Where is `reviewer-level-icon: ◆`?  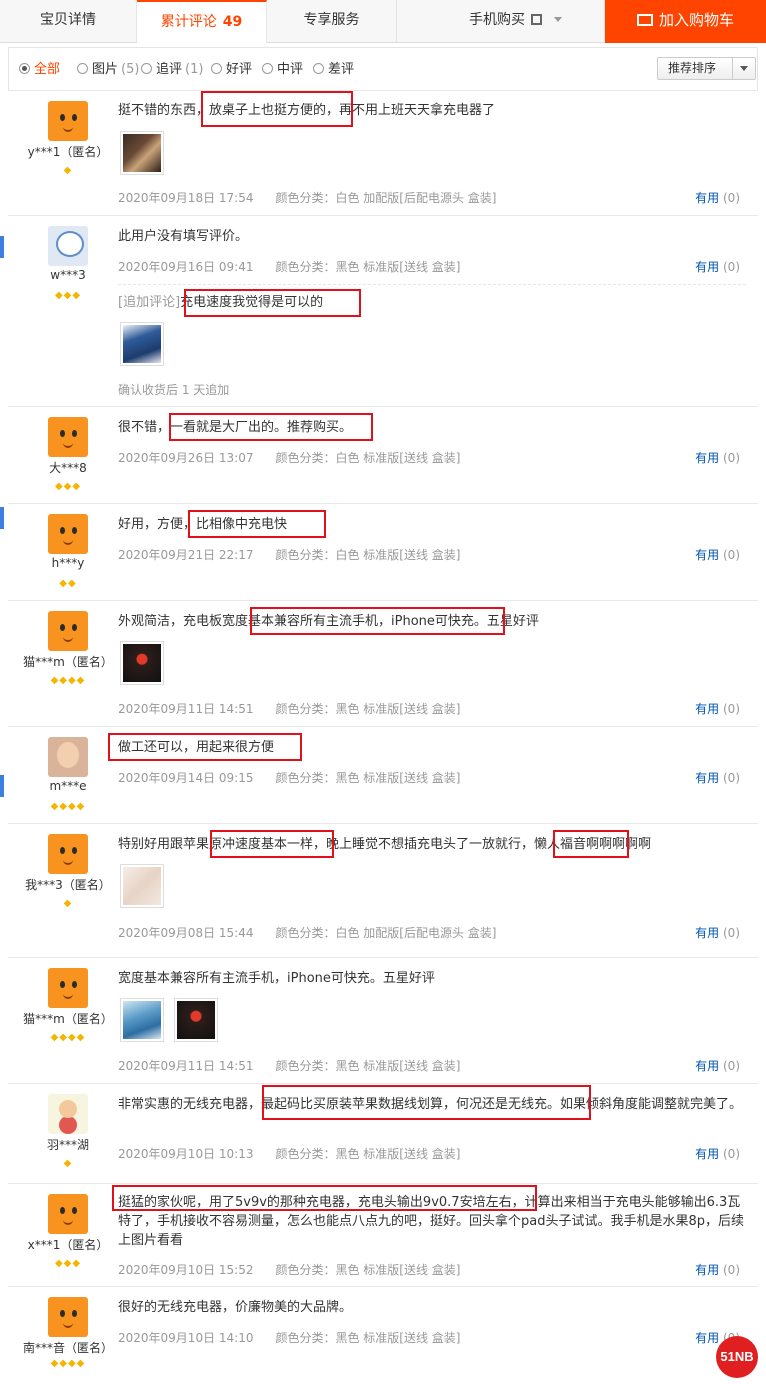 reviewer-level-icon: ◆ is located at coordinates (68, 903).